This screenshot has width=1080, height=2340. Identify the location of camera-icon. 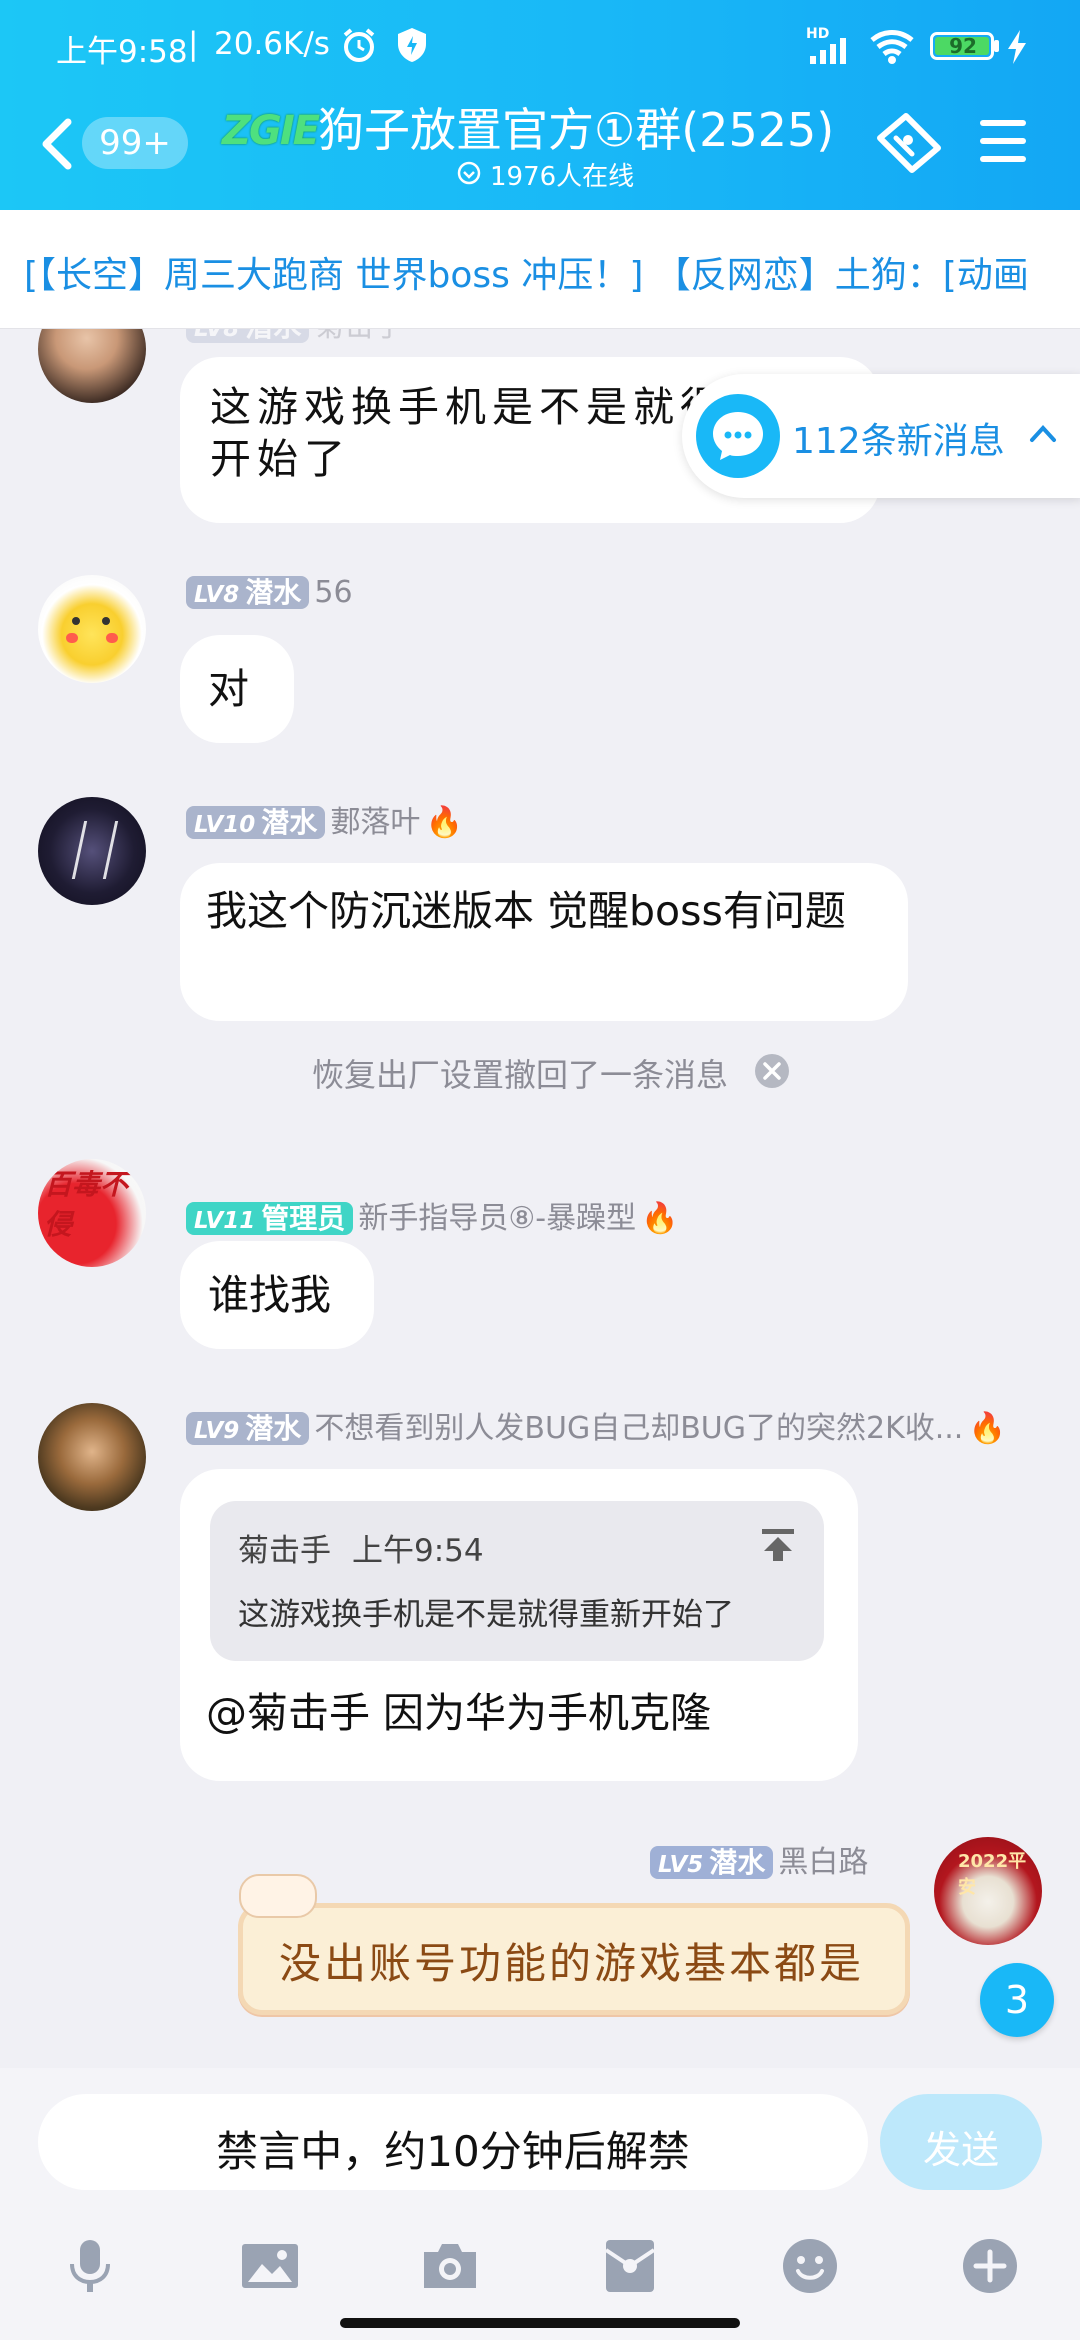
(450, 2266).